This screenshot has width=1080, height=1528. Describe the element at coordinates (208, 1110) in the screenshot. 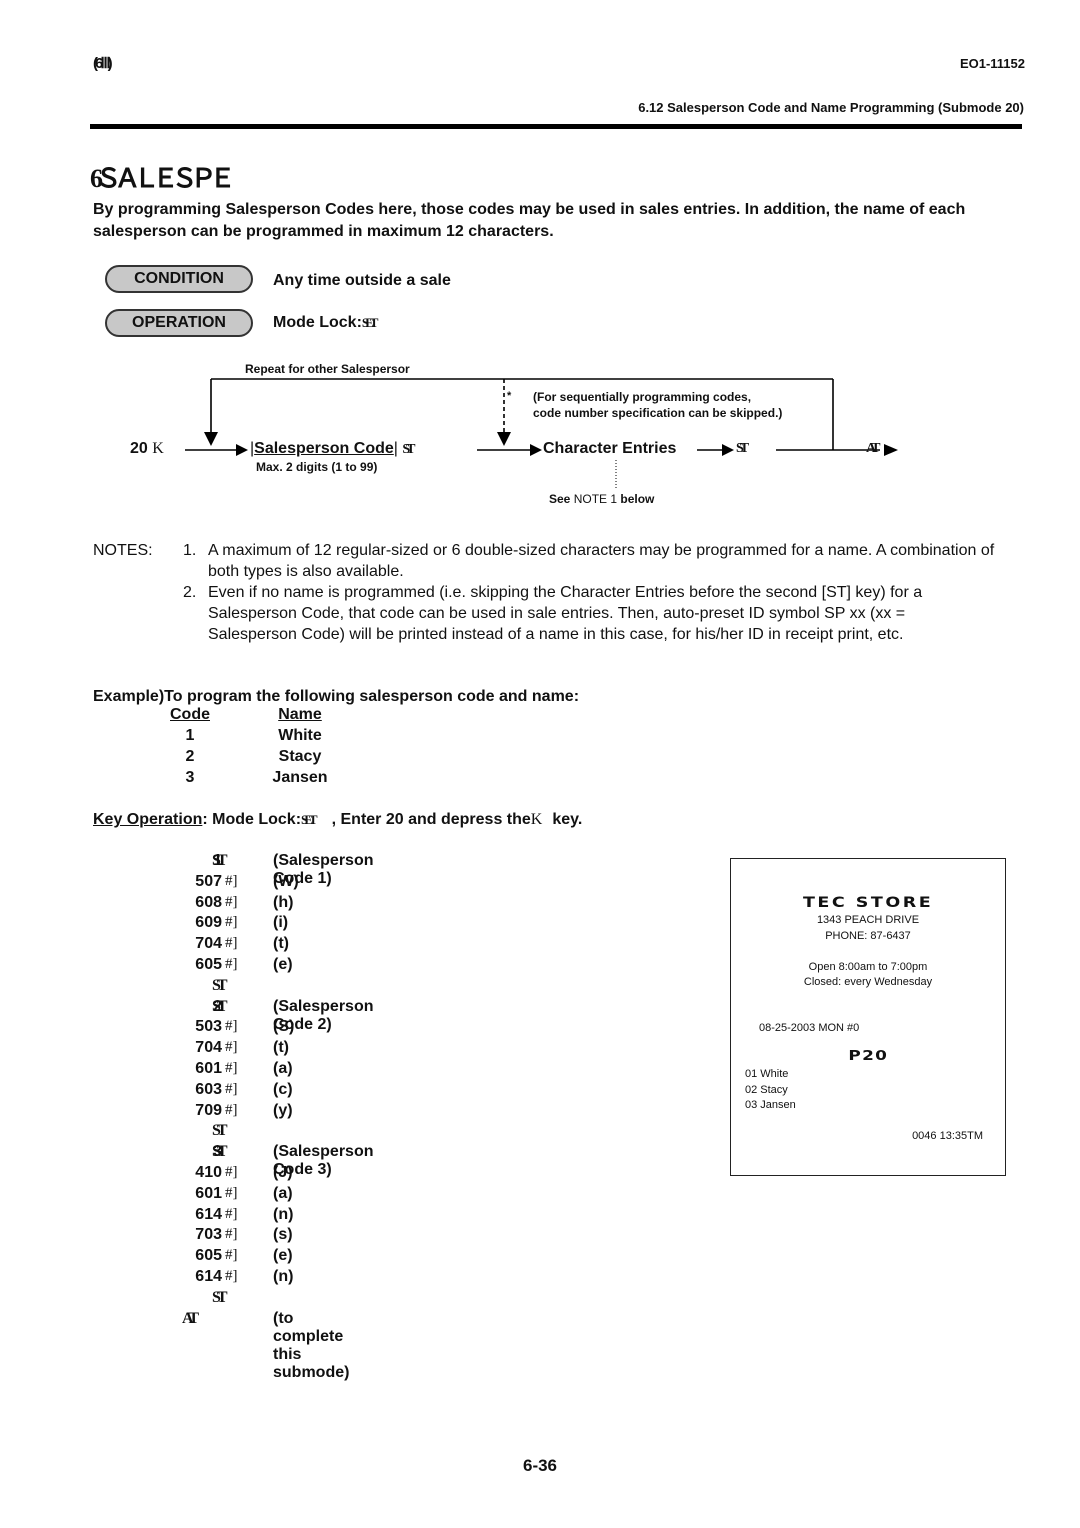

I see `key-value: 709` at that location.